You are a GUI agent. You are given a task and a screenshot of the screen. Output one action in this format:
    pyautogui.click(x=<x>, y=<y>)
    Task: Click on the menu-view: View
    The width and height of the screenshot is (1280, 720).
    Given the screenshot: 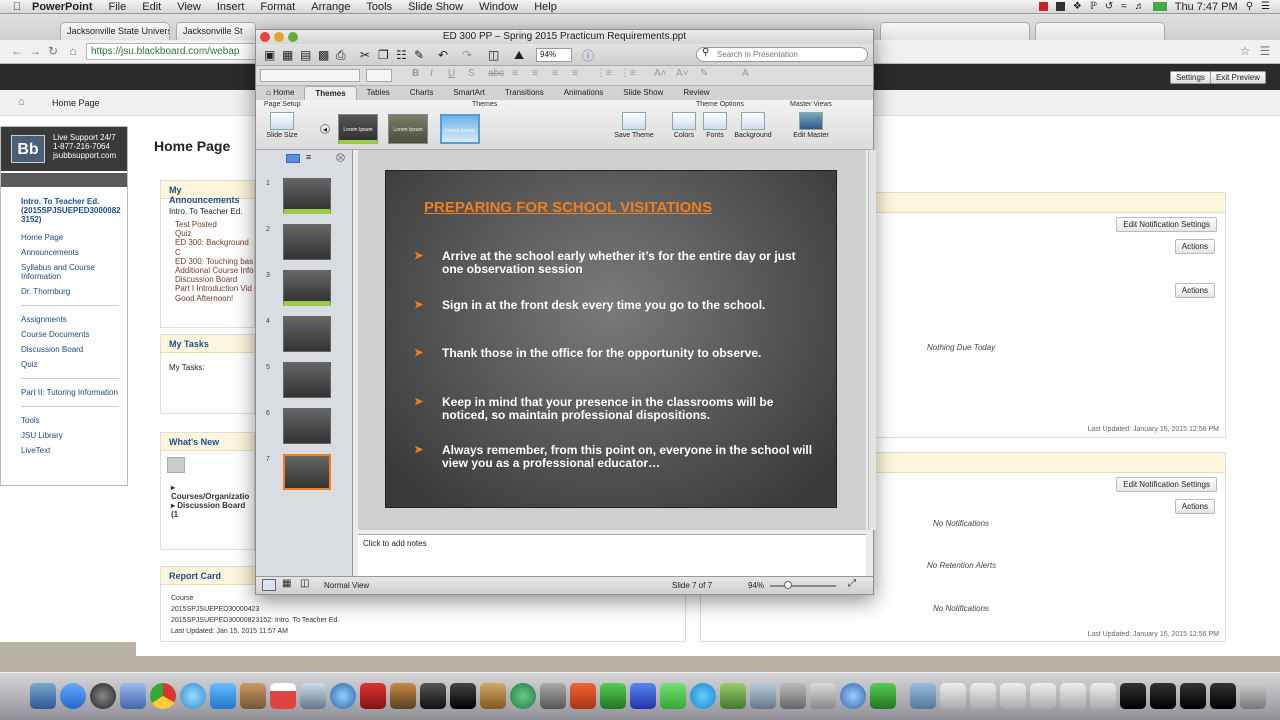 What is the action you would take?
    pyautogui.click(x=189, y=7)
    